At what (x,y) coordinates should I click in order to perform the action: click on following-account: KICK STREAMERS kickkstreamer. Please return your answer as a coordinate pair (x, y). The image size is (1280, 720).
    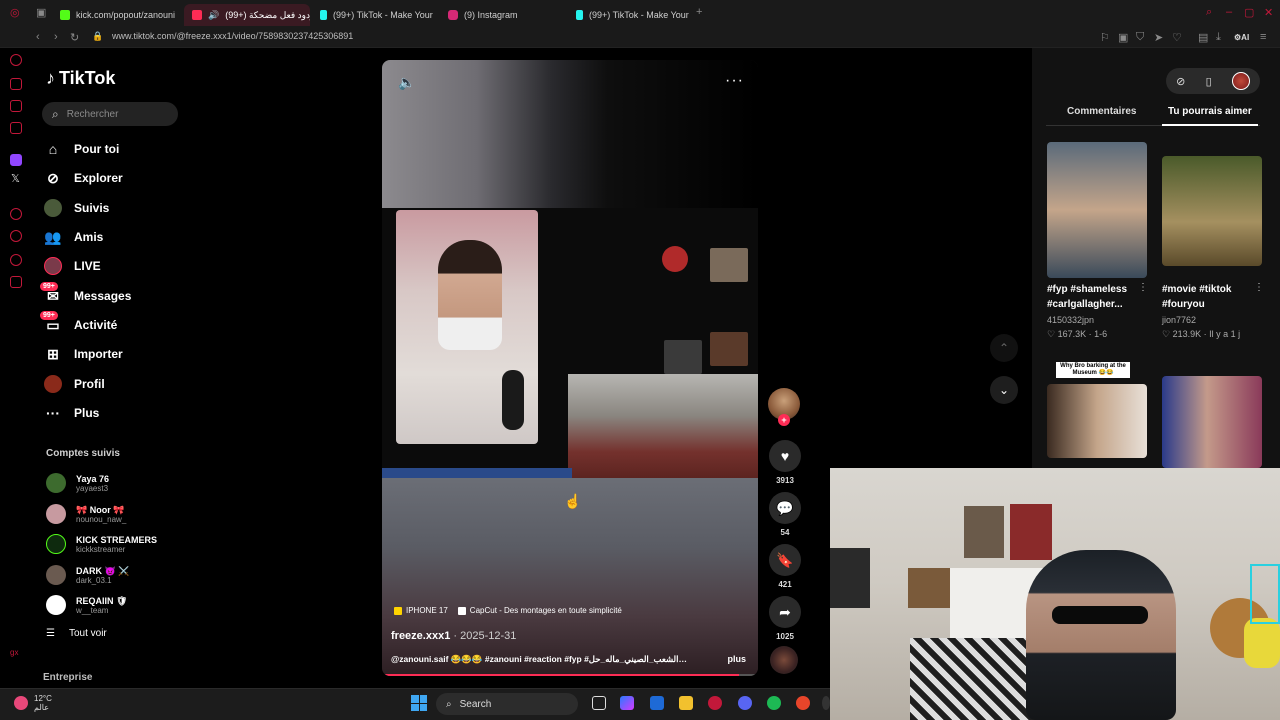
    Looking at the image, I should click on (101, 544).